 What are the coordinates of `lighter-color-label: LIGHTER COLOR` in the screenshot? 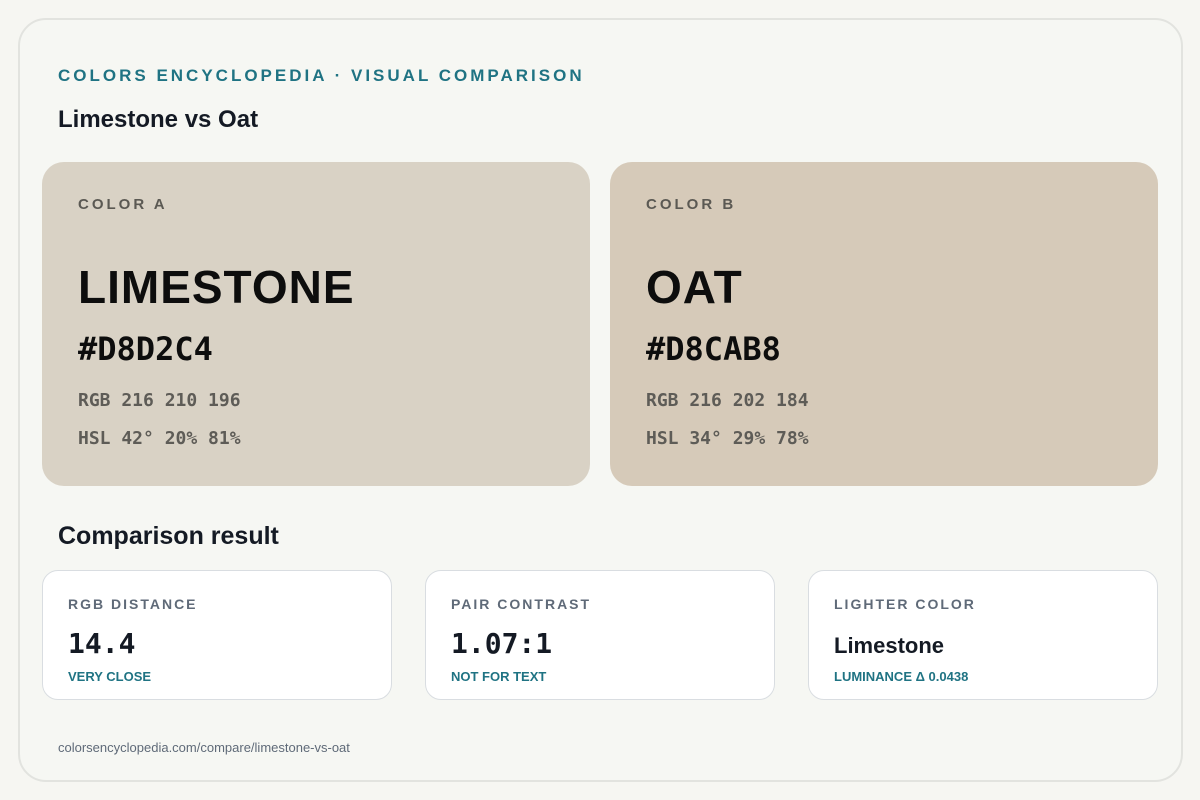 It's located at (905, 604).